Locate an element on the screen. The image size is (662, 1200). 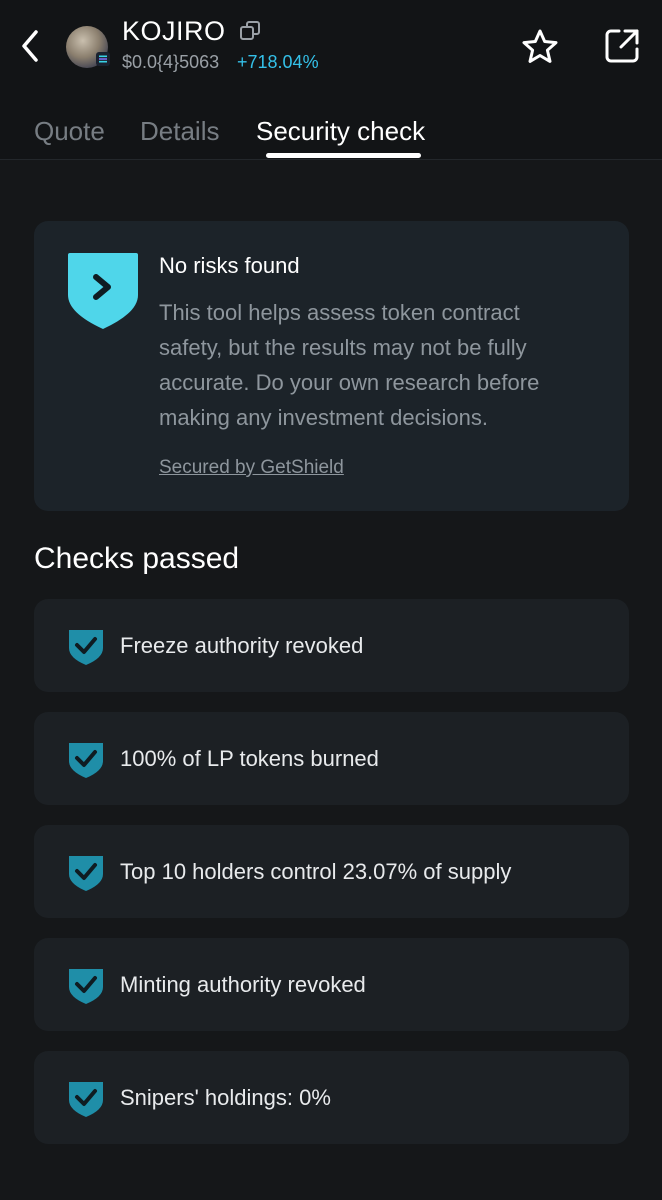
getshield-link: Secured by GetShield is located at coordinates (251, 468).